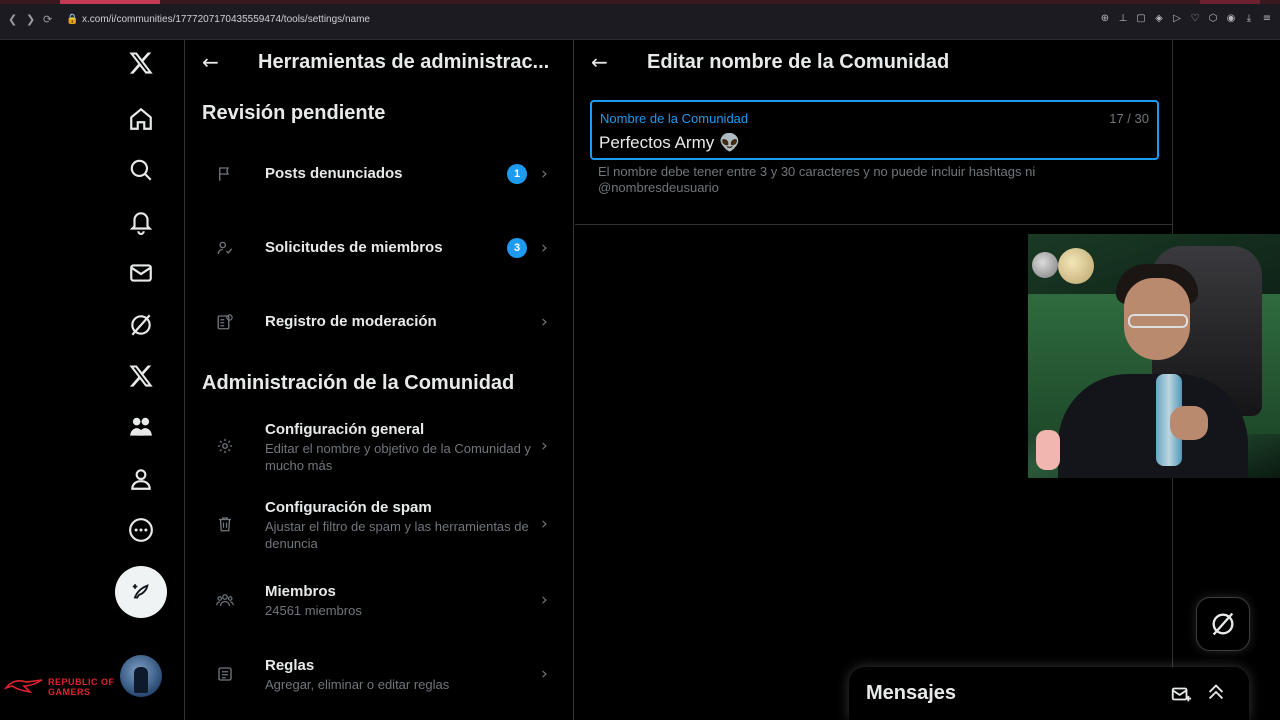 The image size is (1280, 720). I want to click on count-badge: 3, so click(517, 248).